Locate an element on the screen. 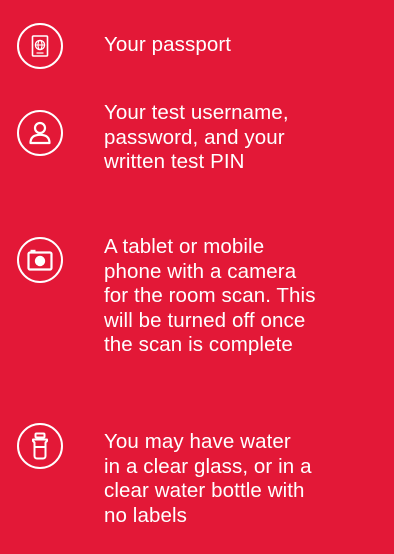  water-bottle-icon is located at coordinates (40, 446).